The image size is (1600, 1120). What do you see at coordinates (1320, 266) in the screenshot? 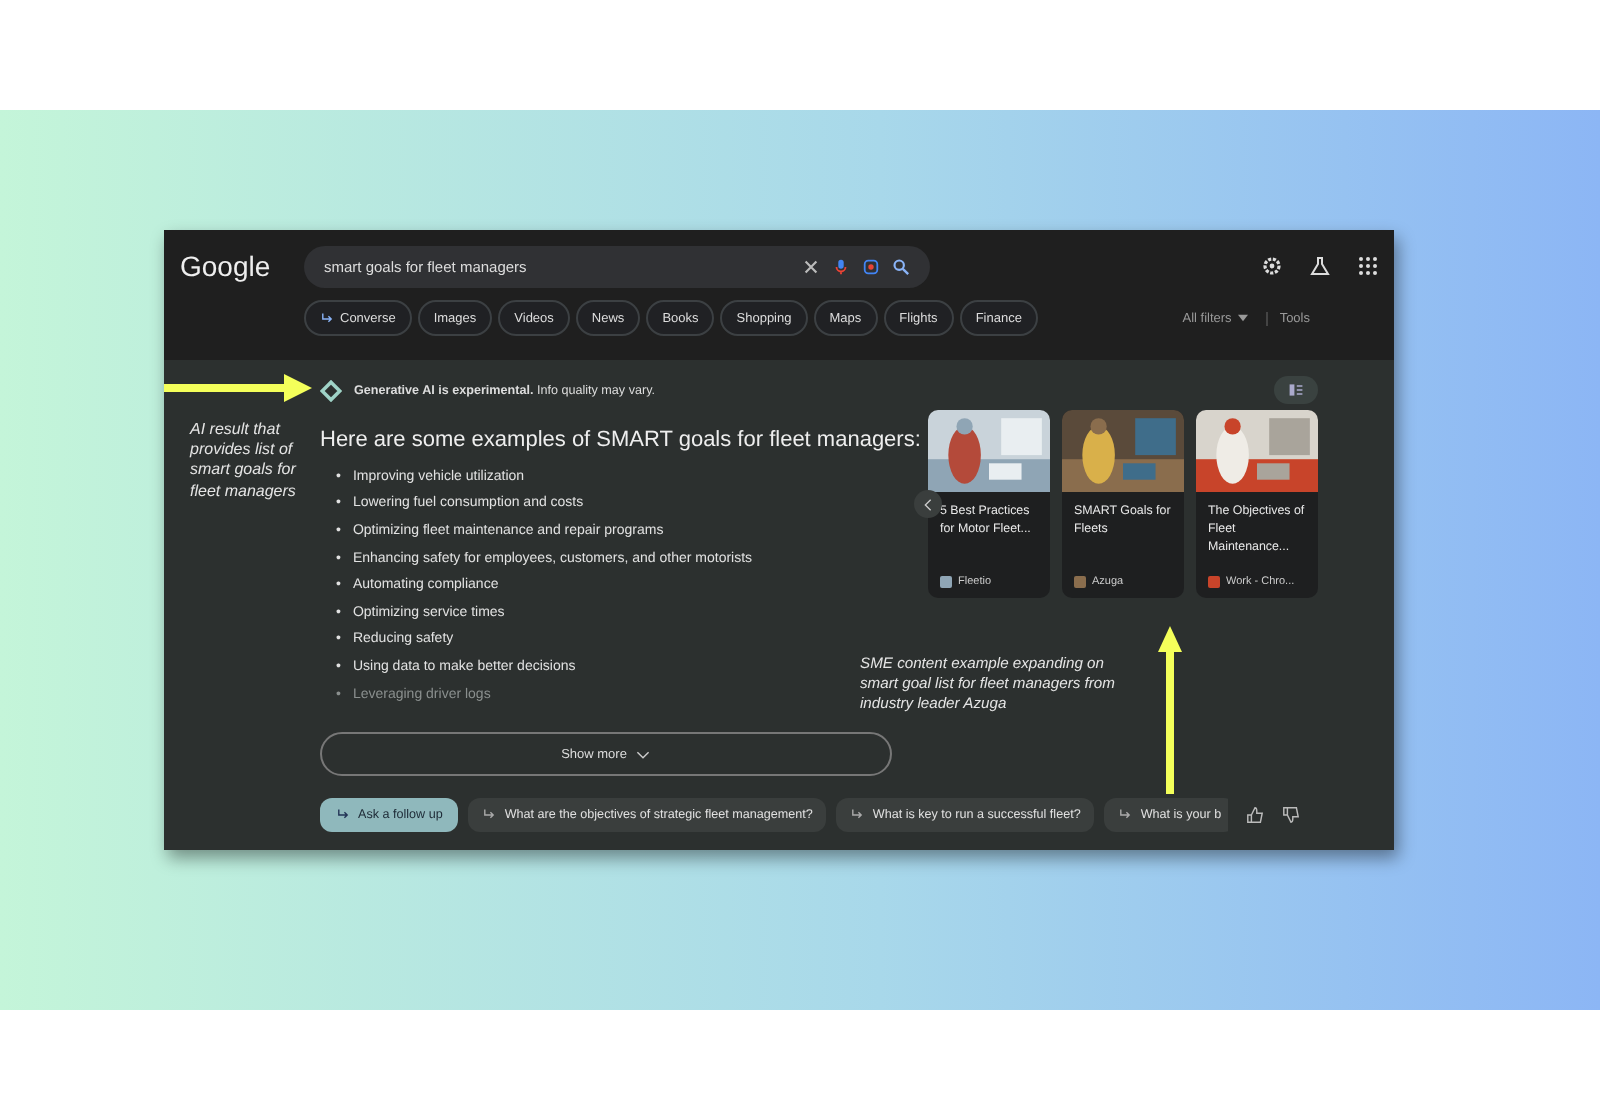
I see `flask-icon` at bounding box center [1320, 266].